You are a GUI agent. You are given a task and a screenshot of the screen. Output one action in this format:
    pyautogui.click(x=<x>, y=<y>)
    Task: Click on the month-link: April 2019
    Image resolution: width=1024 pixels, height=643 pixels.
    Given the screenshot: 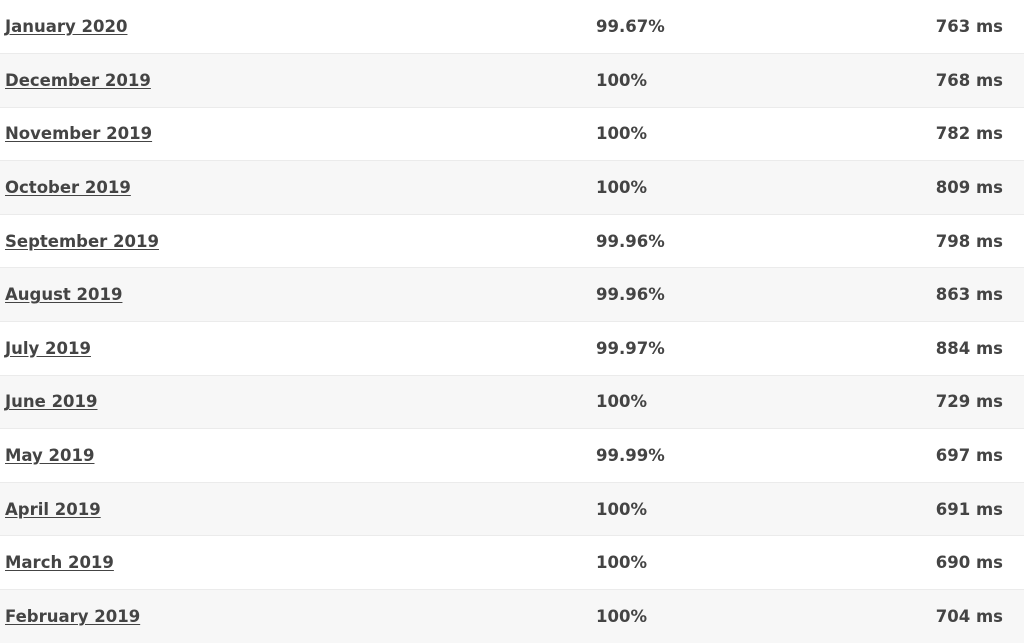 What is the action you would take?
    pyautogui.click(x=53, y=509)
    